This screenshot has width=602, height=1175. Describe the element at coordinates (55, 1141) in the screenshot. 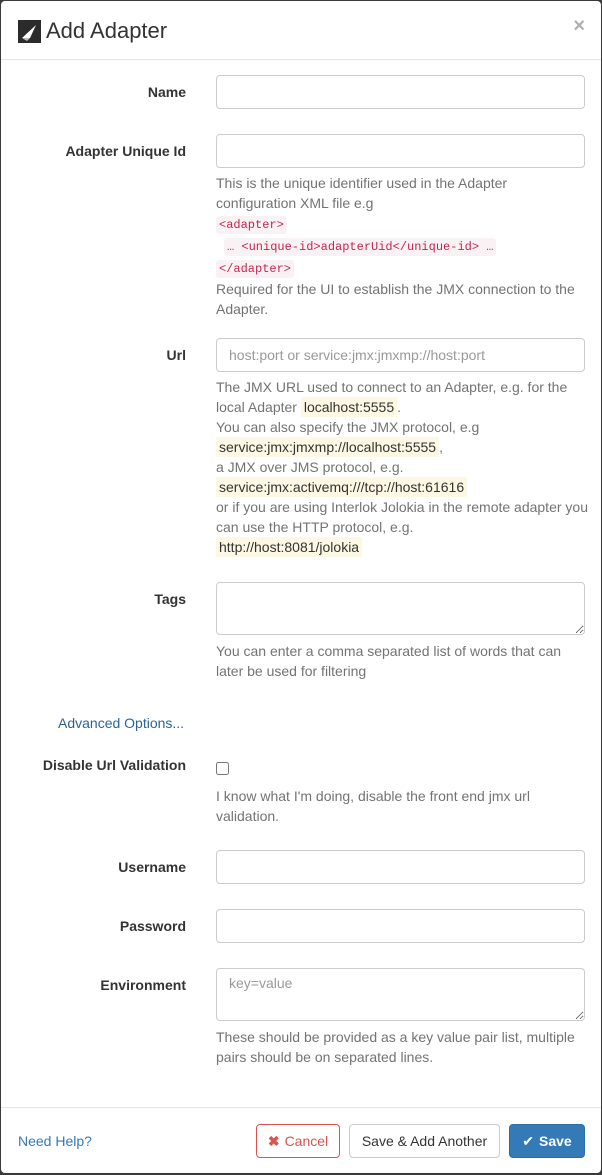

I see `need-help-link: Need Help?` at that location.